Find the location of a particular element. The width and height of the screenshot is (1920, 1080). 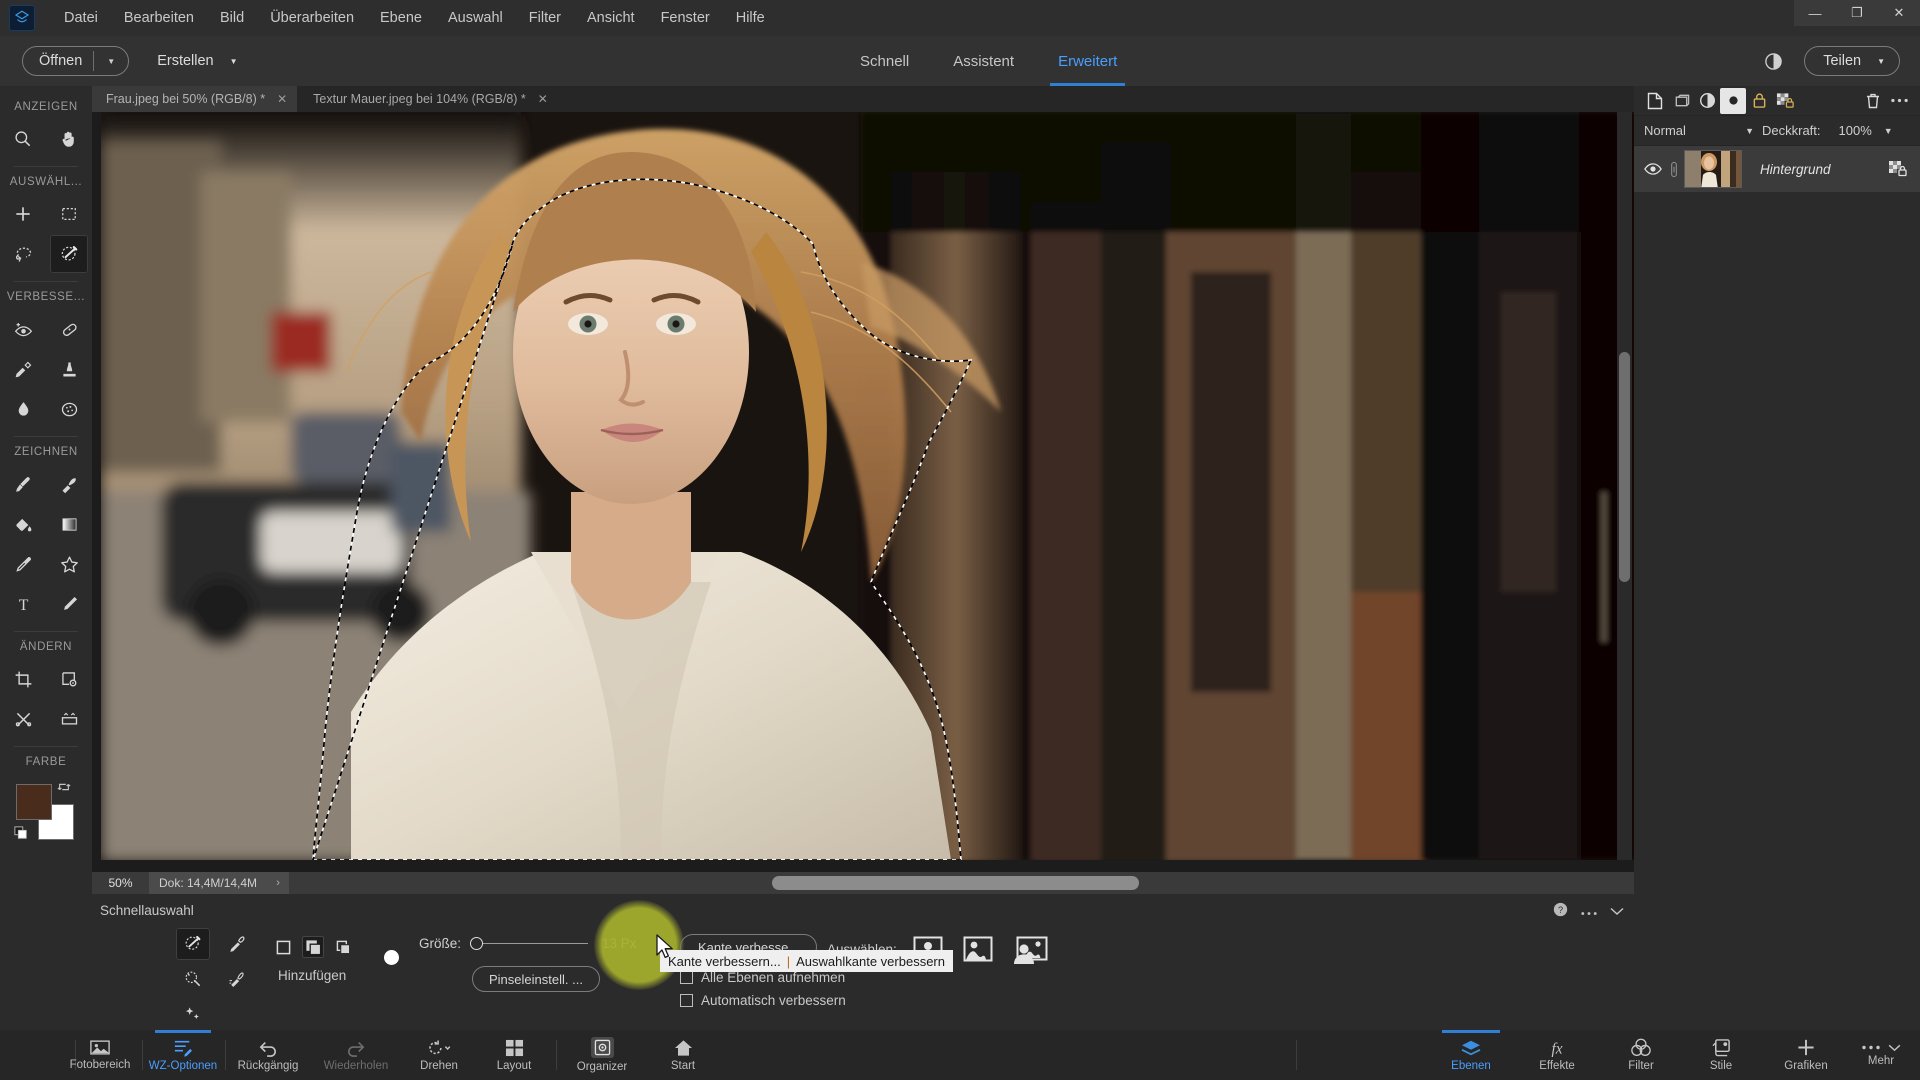

table-row: Hintergrund is located at coordinates (1777, 169).